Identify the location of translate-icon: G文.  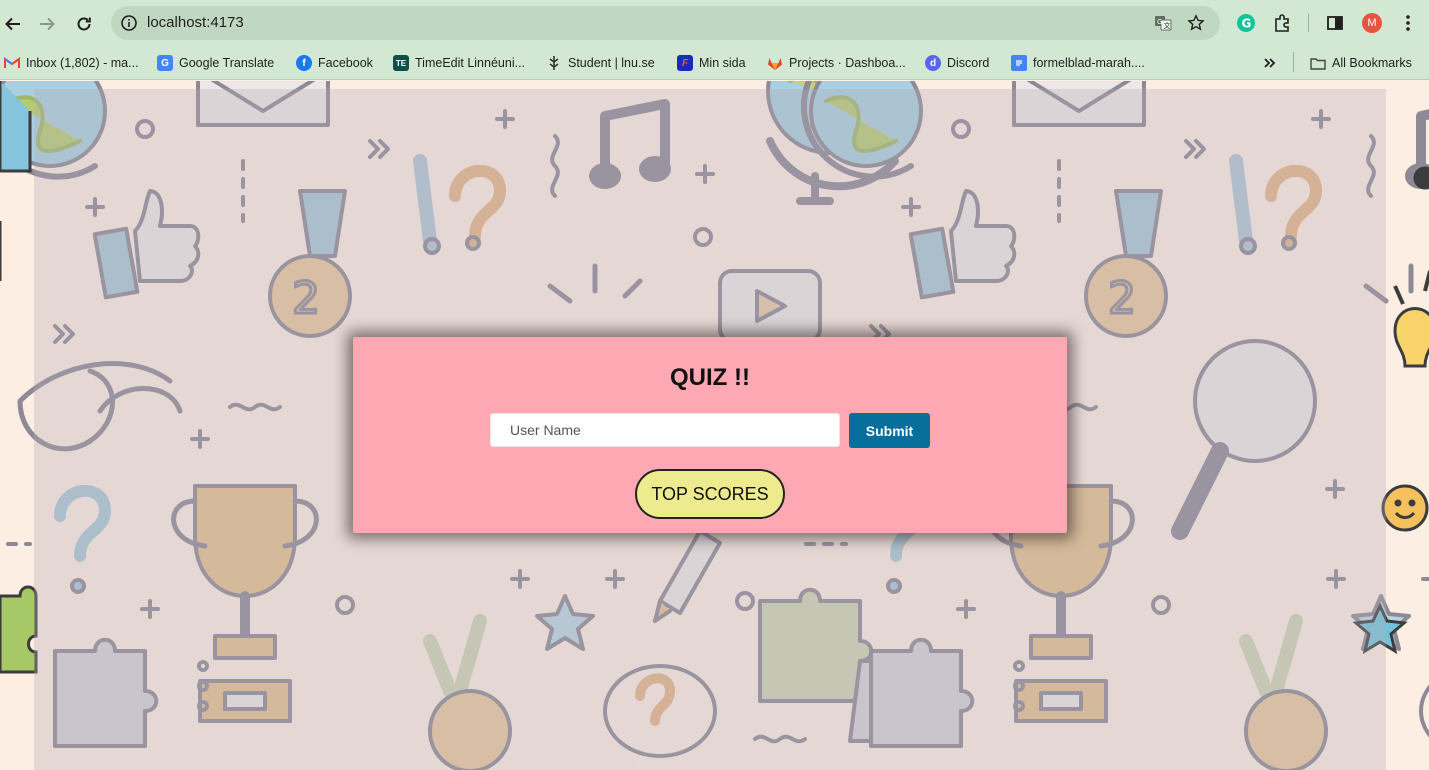
(1163, 23).